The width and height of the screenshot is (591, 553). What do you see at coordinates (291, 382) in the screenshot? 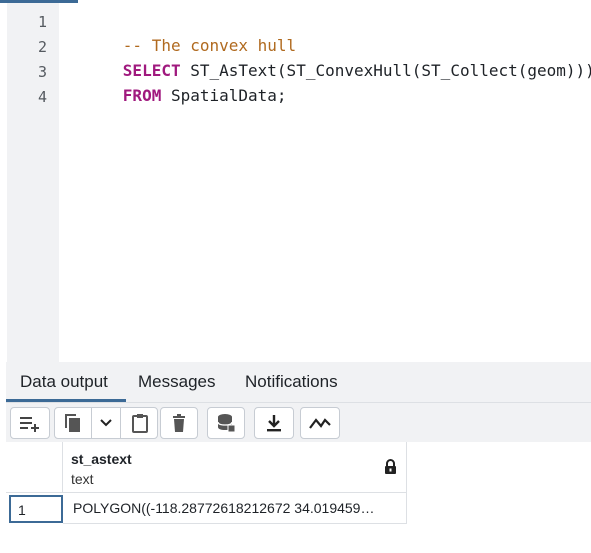
I see `tab-notifications: Notifications` at bounding box center [291, 382].